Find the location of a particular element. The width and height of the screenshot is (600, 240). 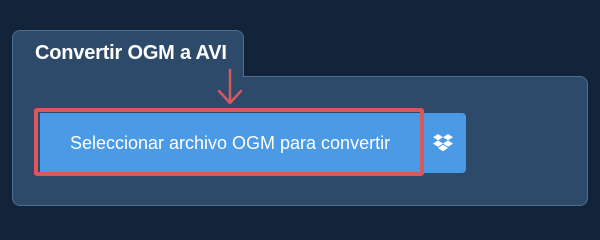

panel-title: Convertir OGM a AVI is located at coordinates (131, 53).